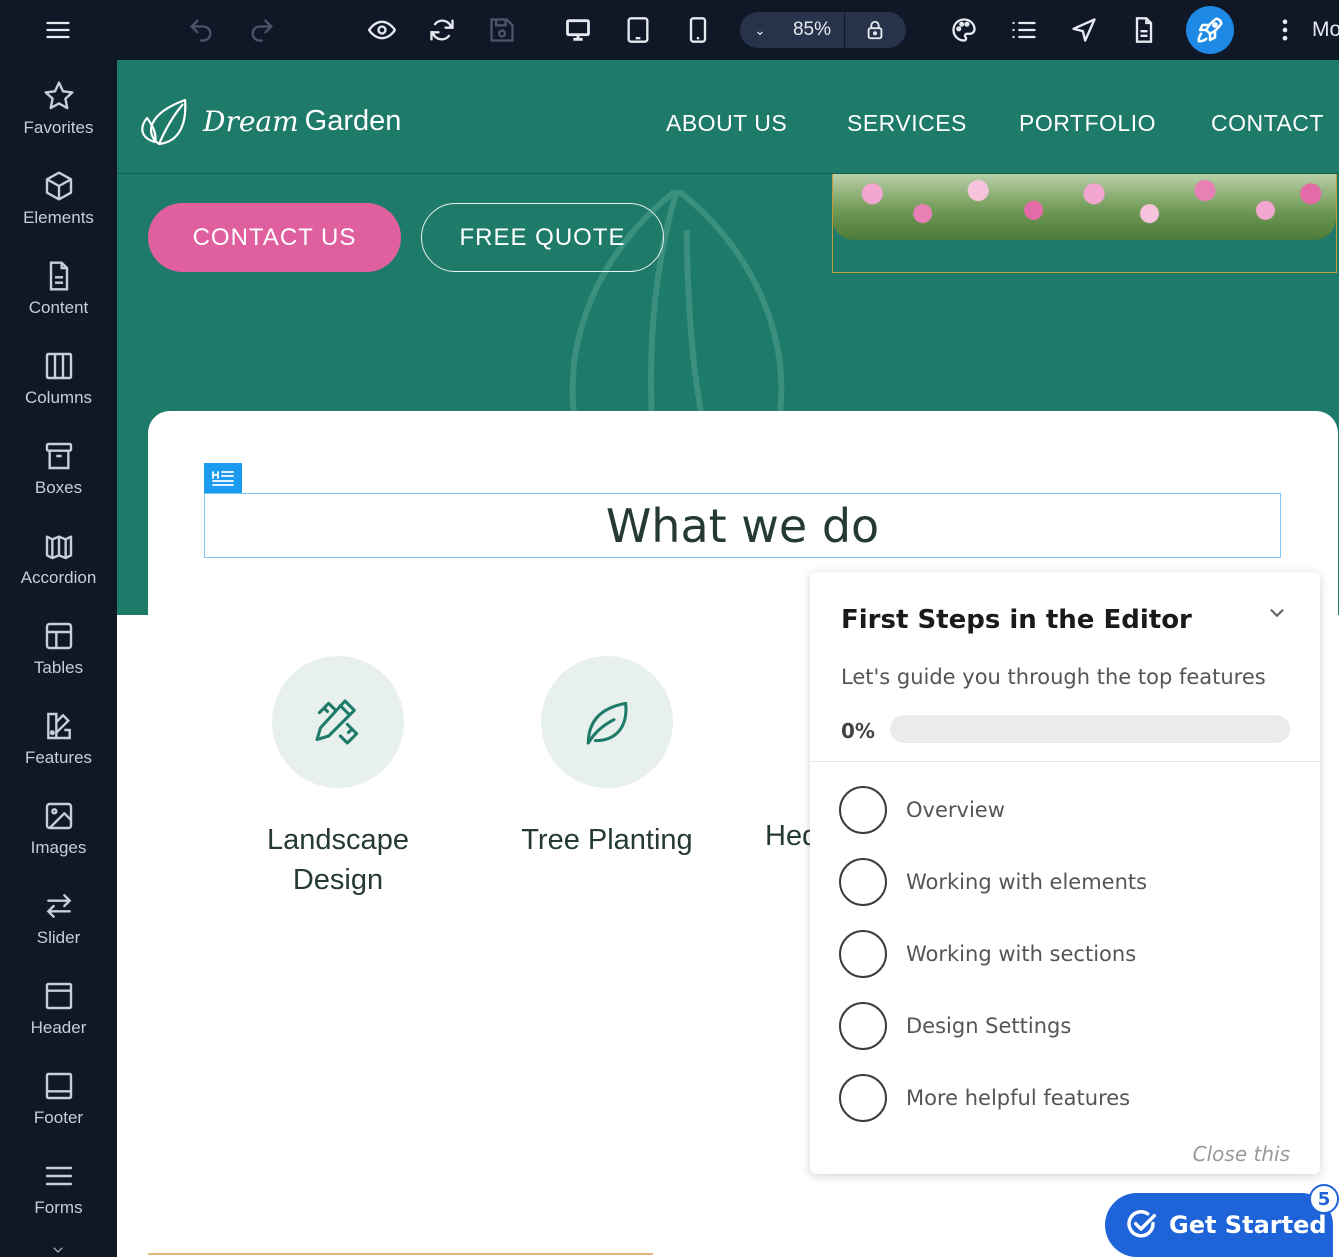 The image size is (1339, 1257). What do you see at coordinates (58, 937) in the screenshot?
I see `sidebar-item-label: Slider` at bounding box center [58, 937].